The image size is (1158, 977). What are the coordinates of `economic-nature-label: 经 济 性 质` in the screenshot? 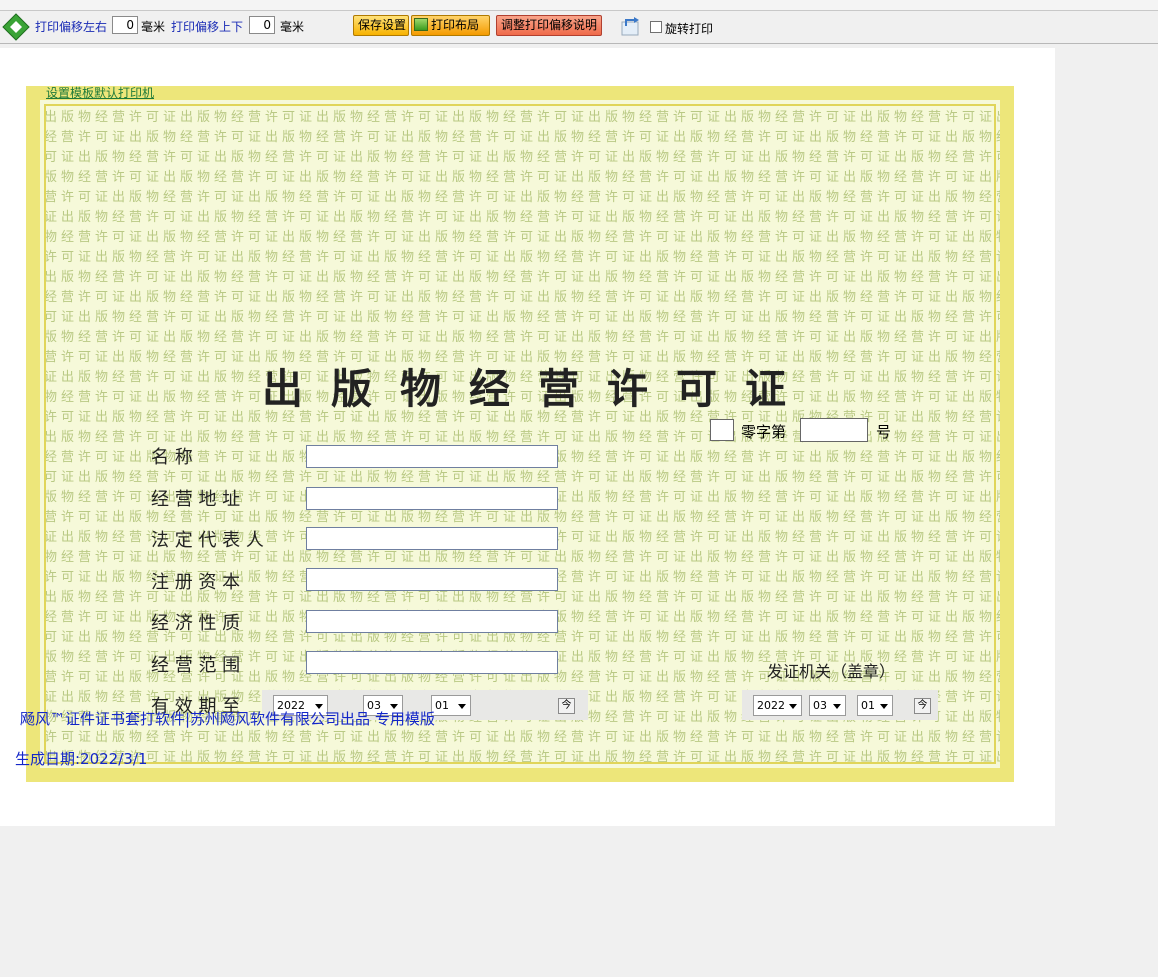 It's located at (196, 623).